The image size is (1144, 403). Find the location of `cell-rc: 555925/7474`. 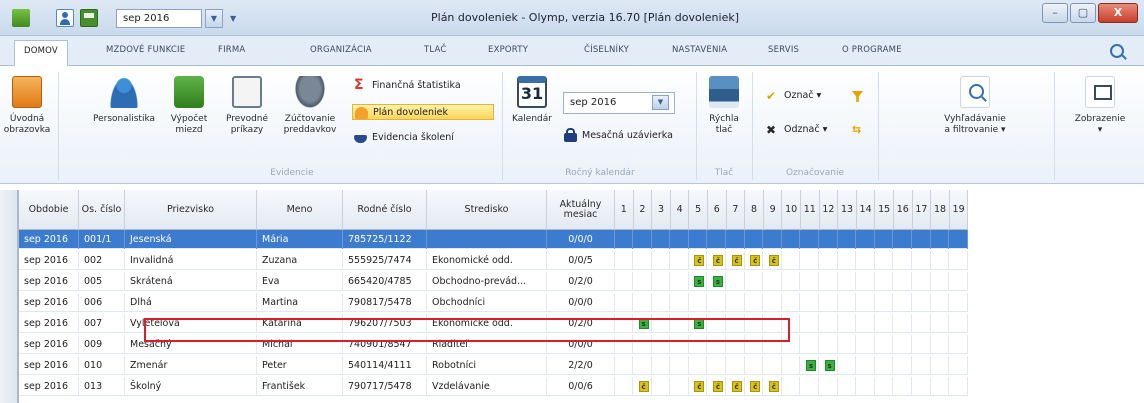

cell-rc: 555925/7474 is located at coordinates (385, 260).